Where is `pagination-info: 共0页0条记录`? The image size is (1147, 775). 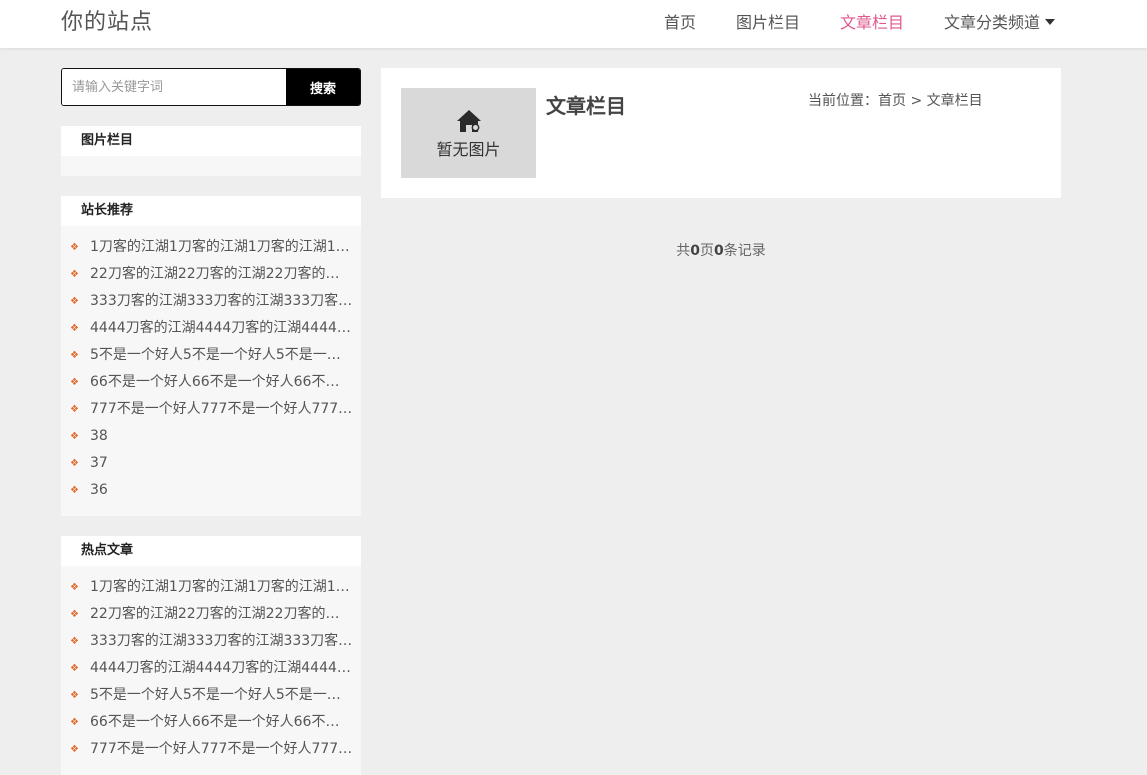
pagination-info: 共0页0条记录 is located at coordinates (721, 250).